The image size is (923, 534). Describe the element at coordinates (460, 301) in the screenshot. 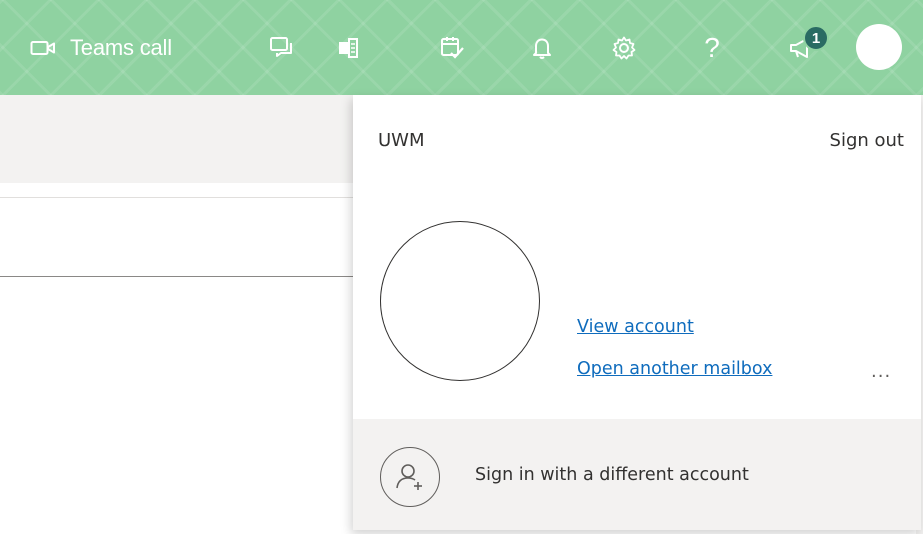

I see `user-avatar` at that location.